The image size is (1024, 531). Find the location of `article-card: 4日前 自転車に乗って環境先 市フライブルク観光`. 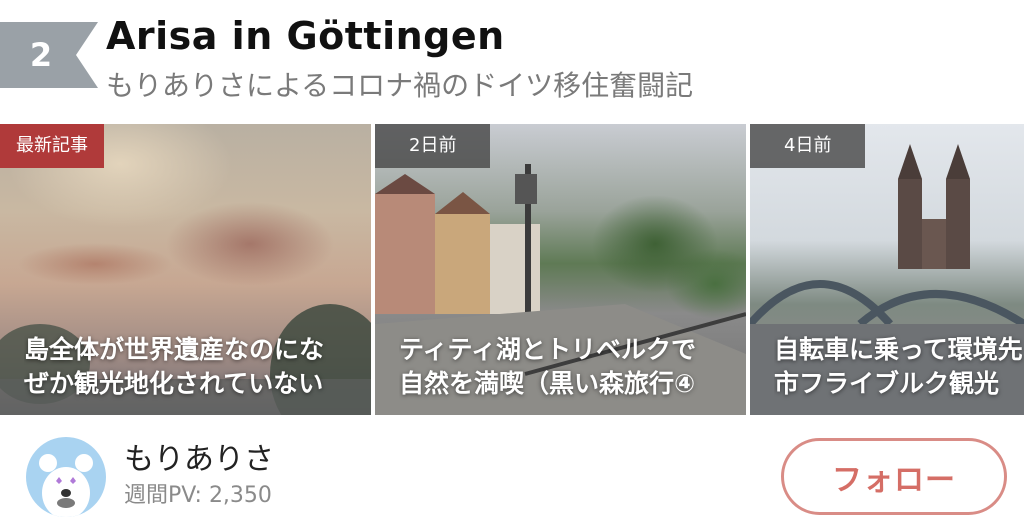

article-card: 4日前 自転車に乗って環境先 市フライブルク観光 is located at coordinates (887, 269).